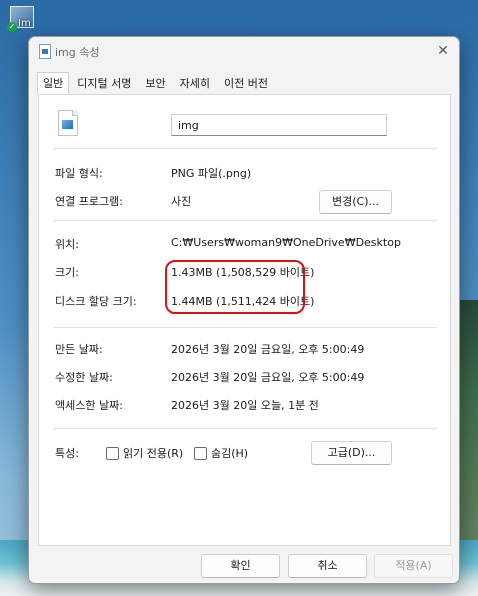 The image size is (478, 596). What do you see at coordinates (24, 23) in the screenshot?
I see `desktop-file-label: Im` at bounding box center [24, 23].